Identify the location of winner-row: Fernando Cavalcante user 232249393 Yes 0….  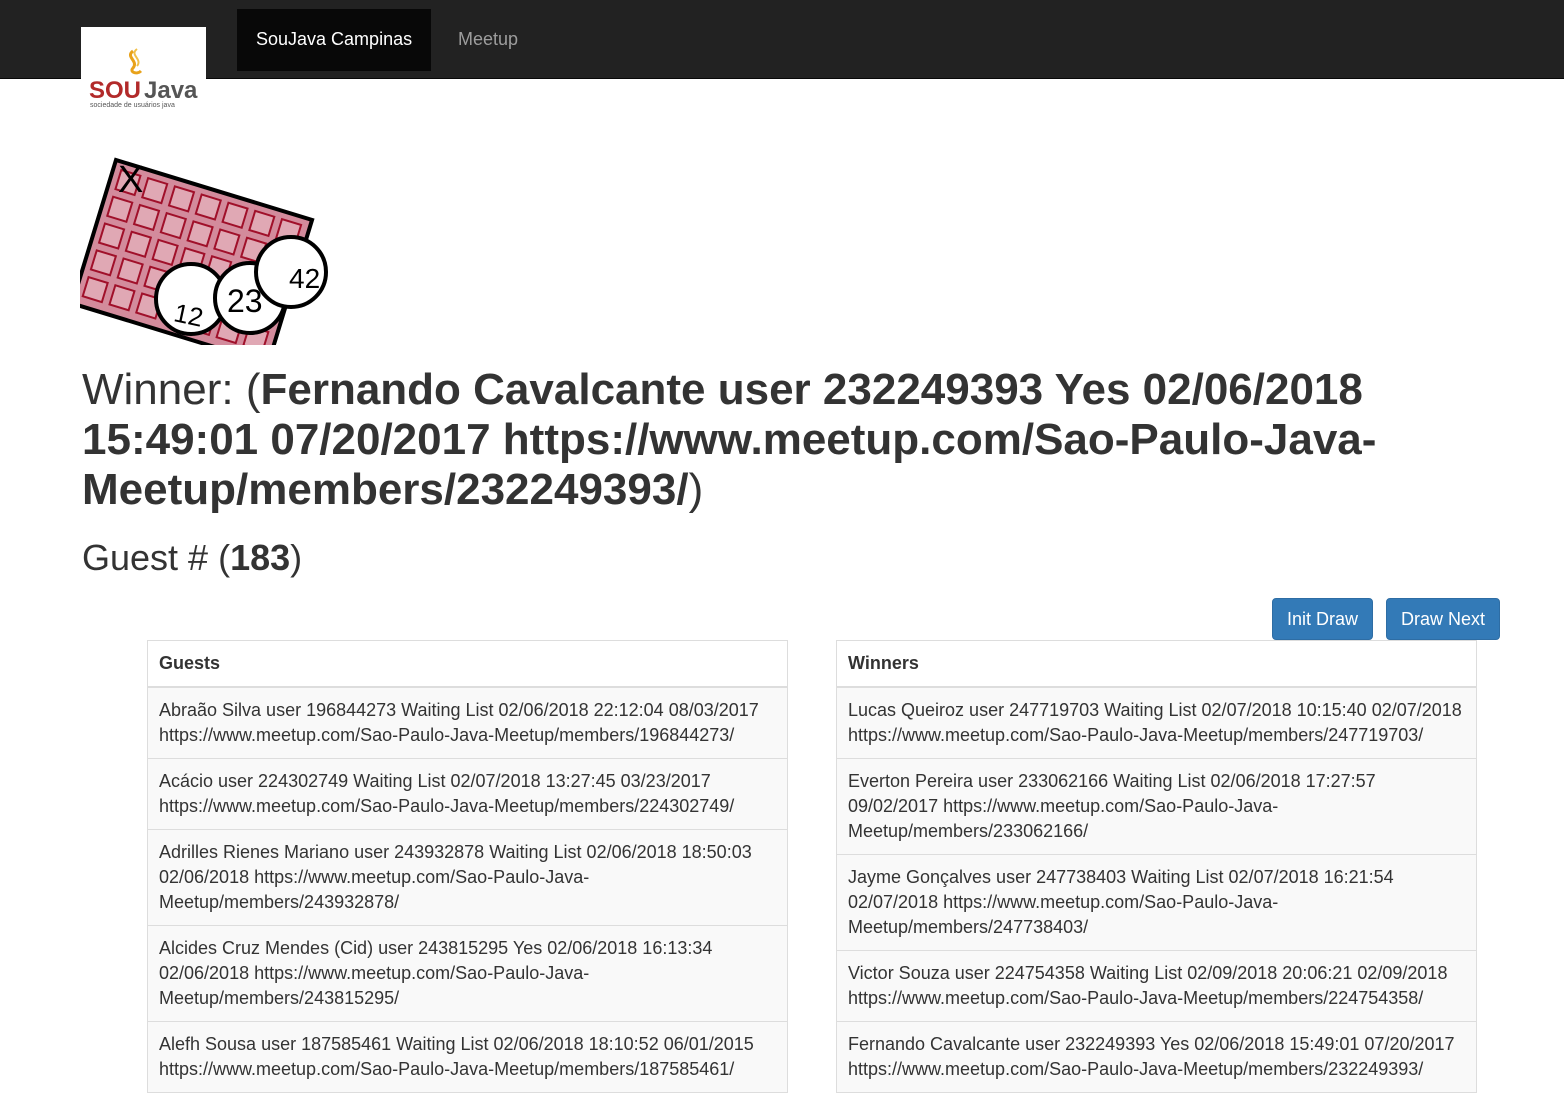
(1156, 1056).